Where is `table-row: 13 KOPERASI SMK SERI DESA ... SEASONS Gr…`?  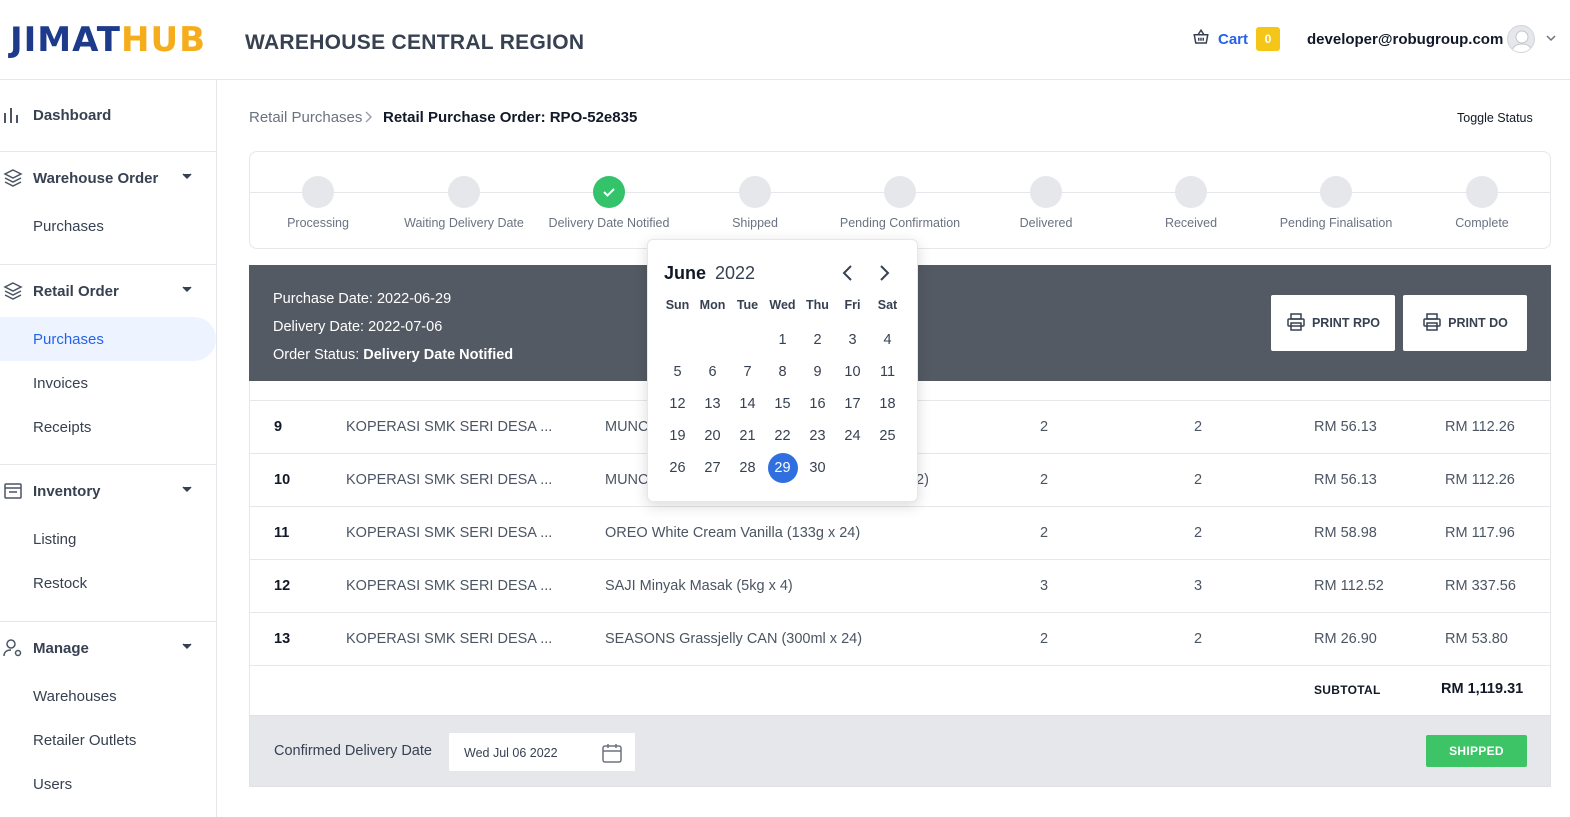 table-row: 13 KOPERASI SMK SERI DESA ... SEASONS Gr… is located at coordinates (900, 639).